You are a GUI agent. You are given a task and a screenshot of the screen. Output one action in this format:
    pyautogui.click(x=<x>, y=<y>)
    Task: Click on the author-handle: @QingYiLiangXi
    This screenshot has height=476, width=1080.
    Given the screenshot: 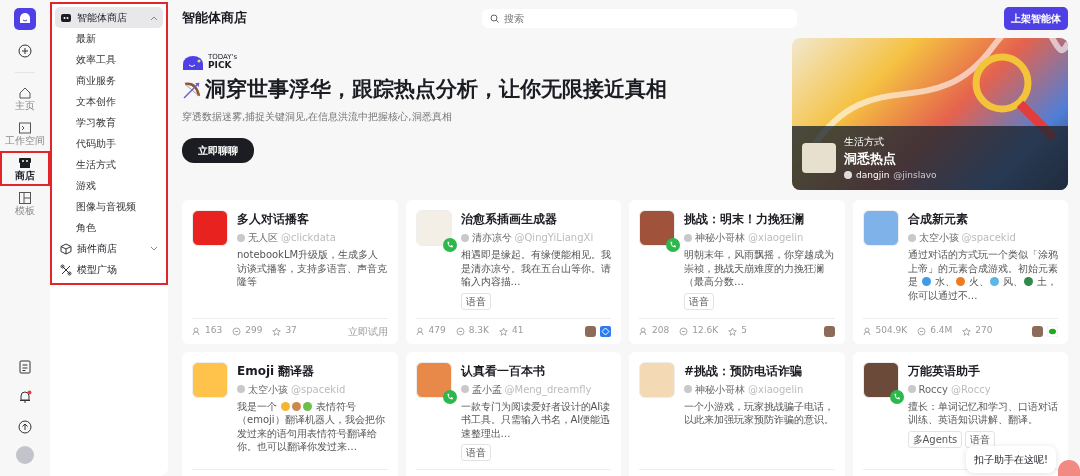 What is the action you would take?
    pyautogui.click(x=554, y=238)
    